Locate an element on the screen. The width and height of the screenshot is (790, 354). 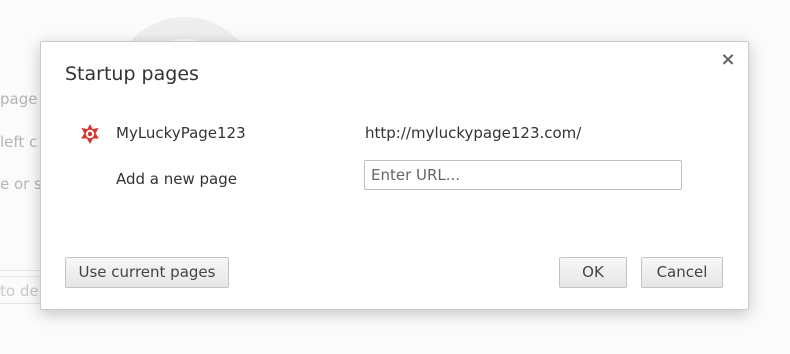
background-text: page is located at coordinates (19, 99).